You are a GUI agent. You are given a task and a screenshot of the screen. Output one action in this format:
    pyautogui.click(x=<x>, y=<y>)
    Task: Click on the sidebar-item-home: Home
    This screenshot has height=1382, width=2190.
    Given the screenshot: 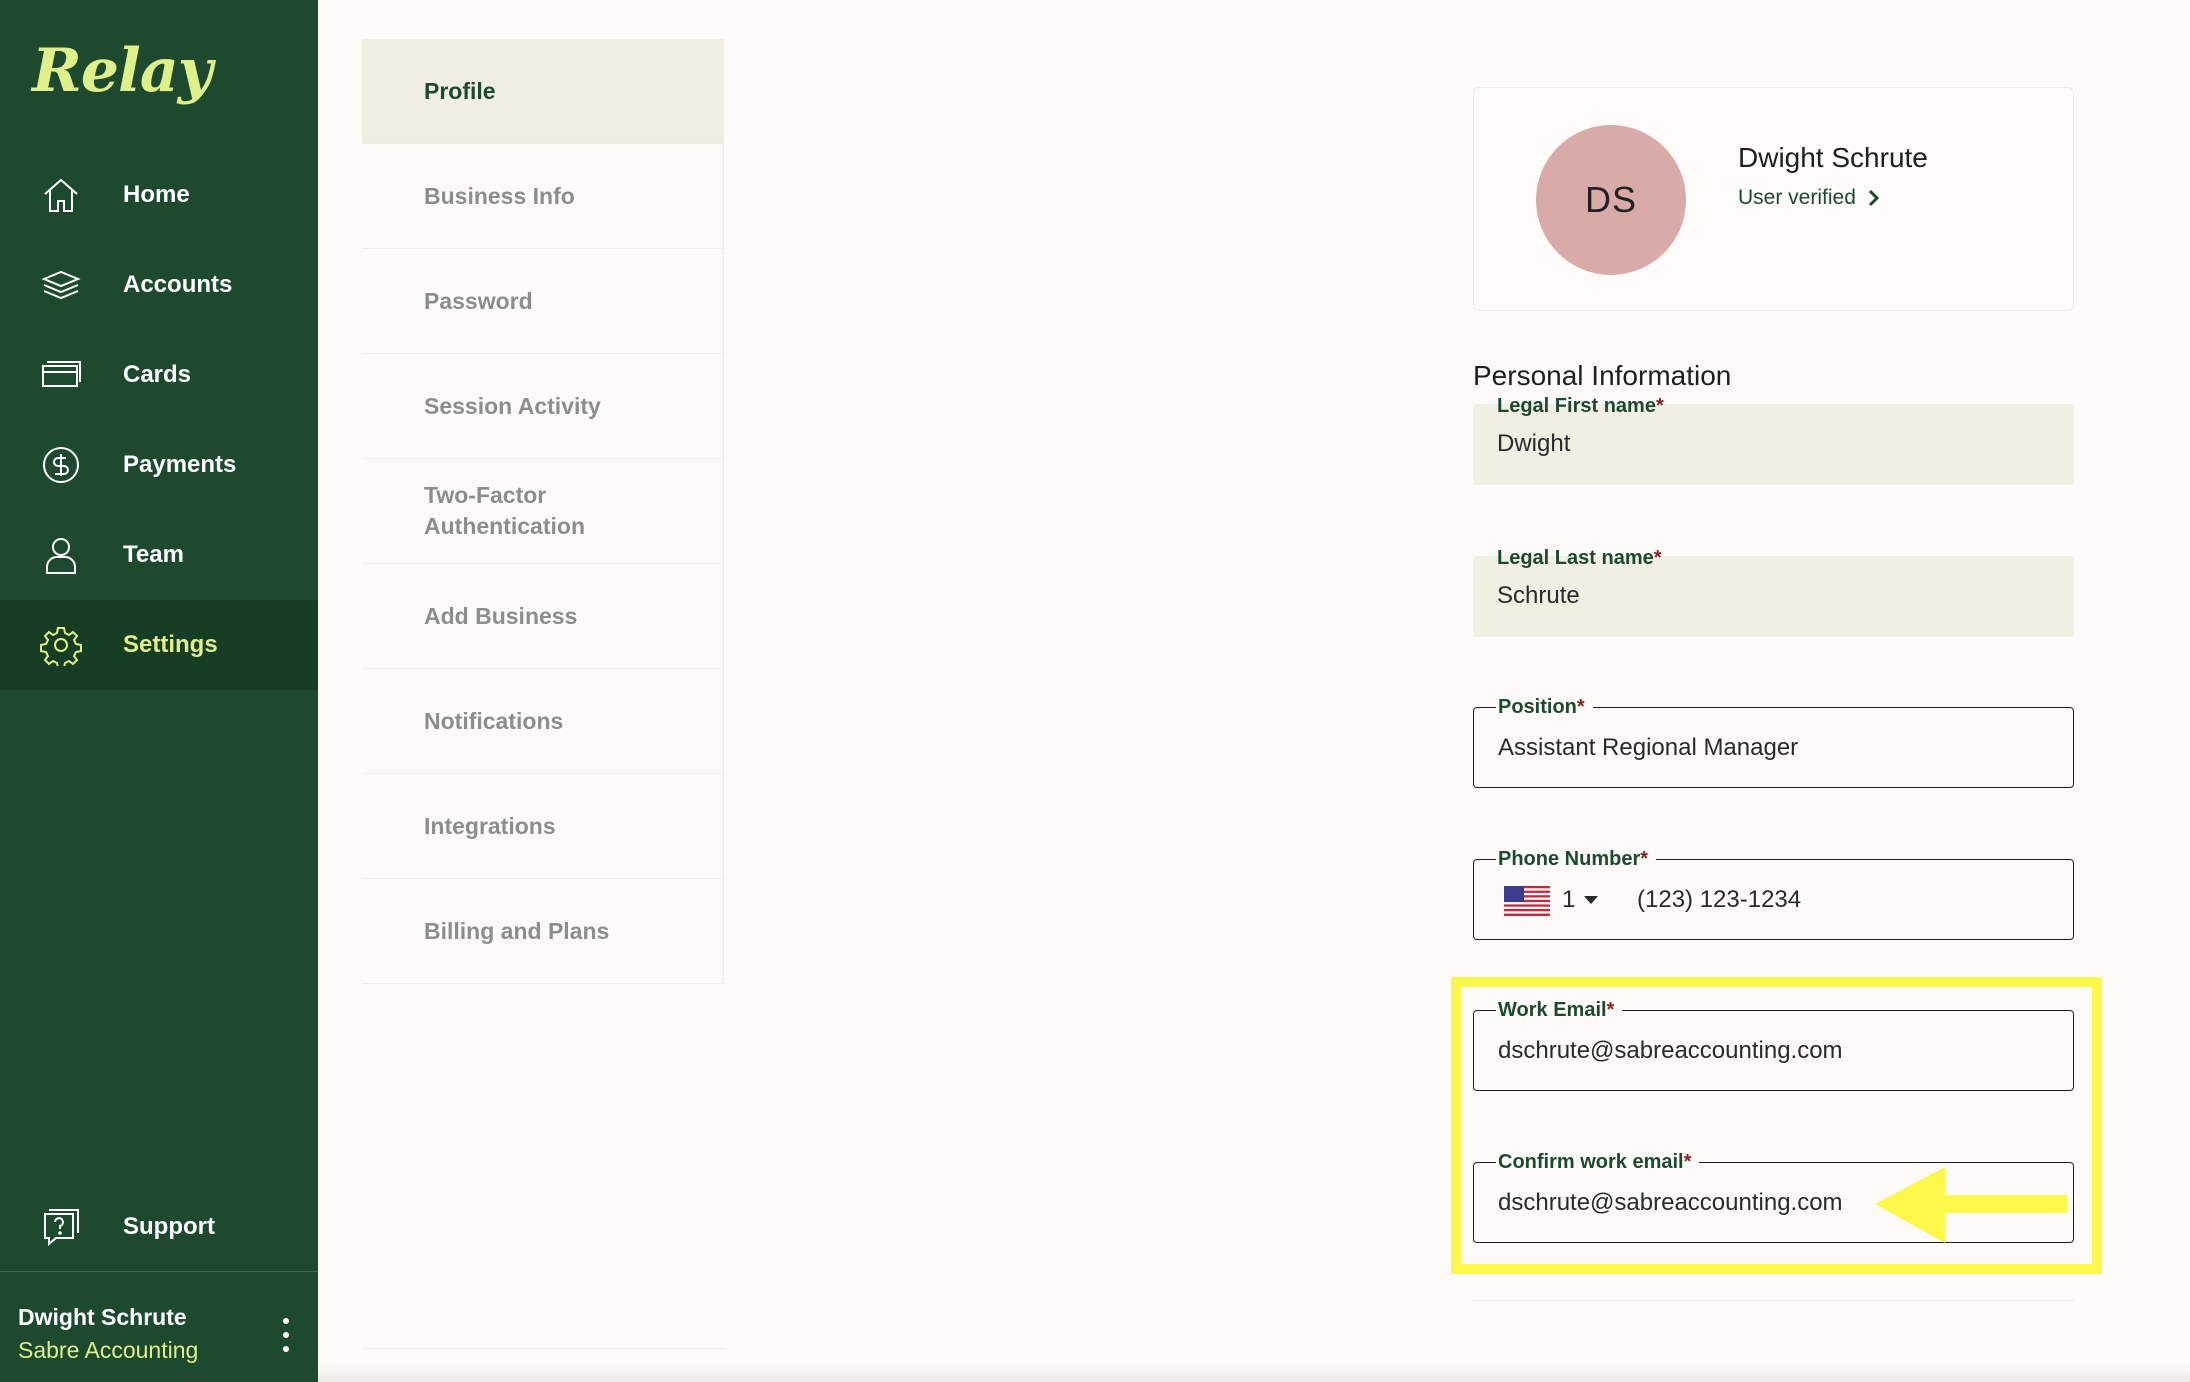 What is the action you would take?
    pyautogui.click(x=159, y=195)
    